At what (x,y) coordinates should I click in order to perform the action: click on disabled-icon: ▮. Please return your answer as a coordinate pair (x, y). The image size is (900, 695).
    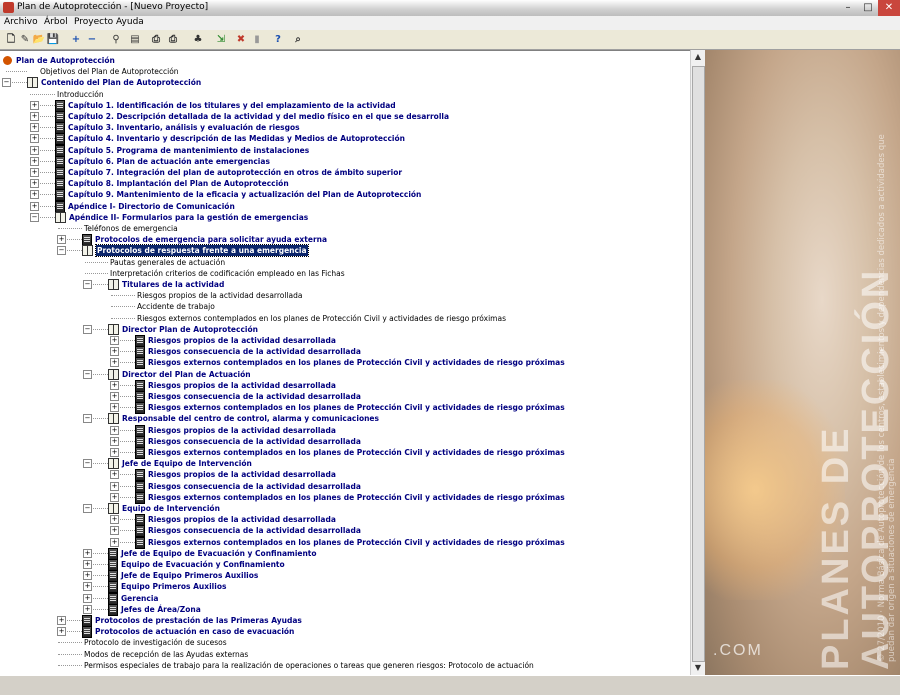
    Looking at the image, I should click on (257, 40).